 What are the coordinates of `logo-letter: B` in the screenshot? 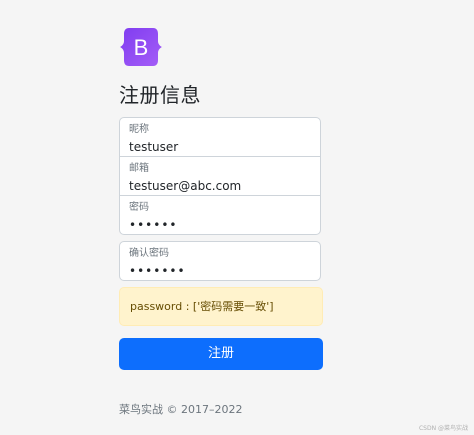 It's located at (141, 47).